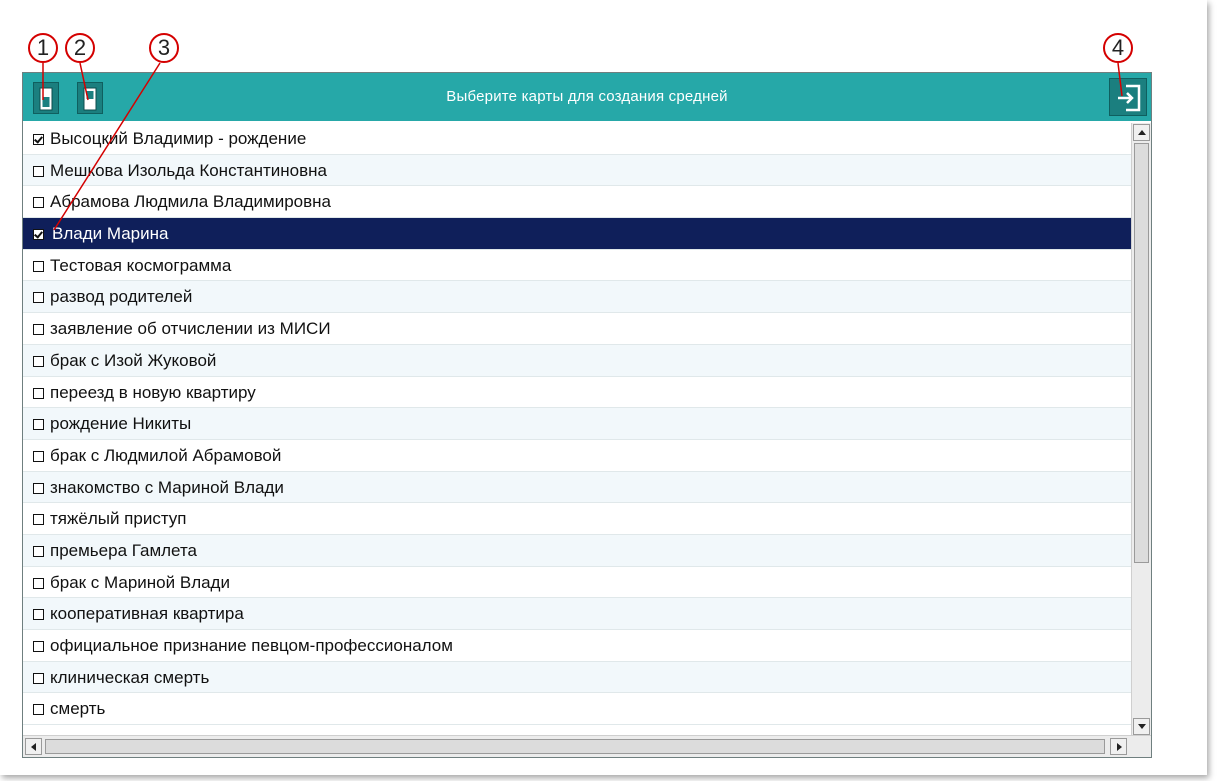 The height and width of the screenshot is (781, 1221). What do you see at coordinates (1118, 746) in the screenshot?
I see `scroll-right-button` at bounding box center [1118, 746].